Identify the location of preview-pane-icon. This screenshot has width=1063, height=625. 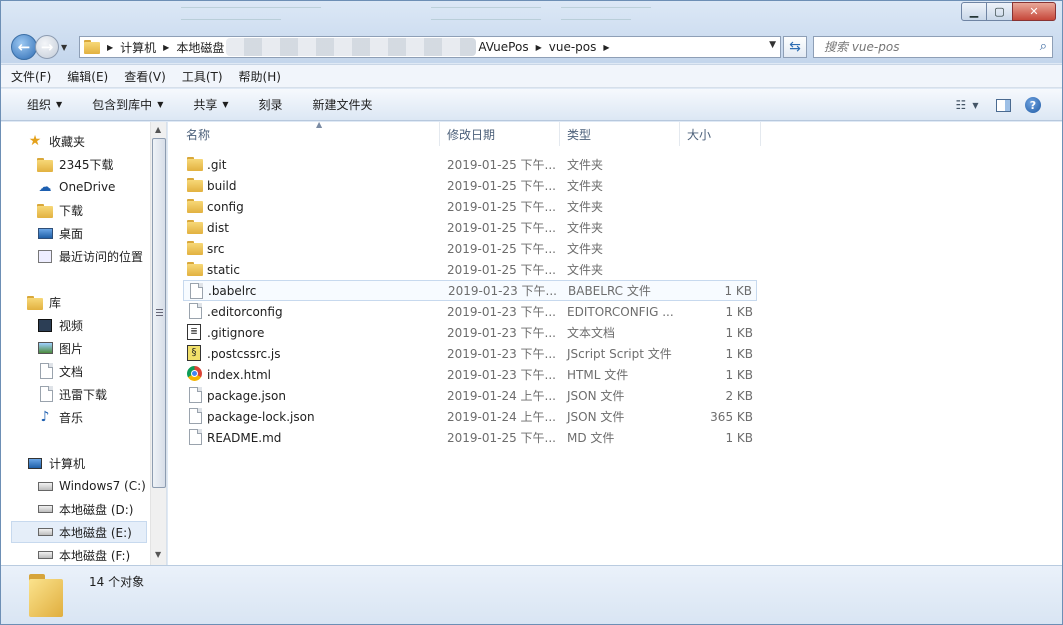
(1003, 105).